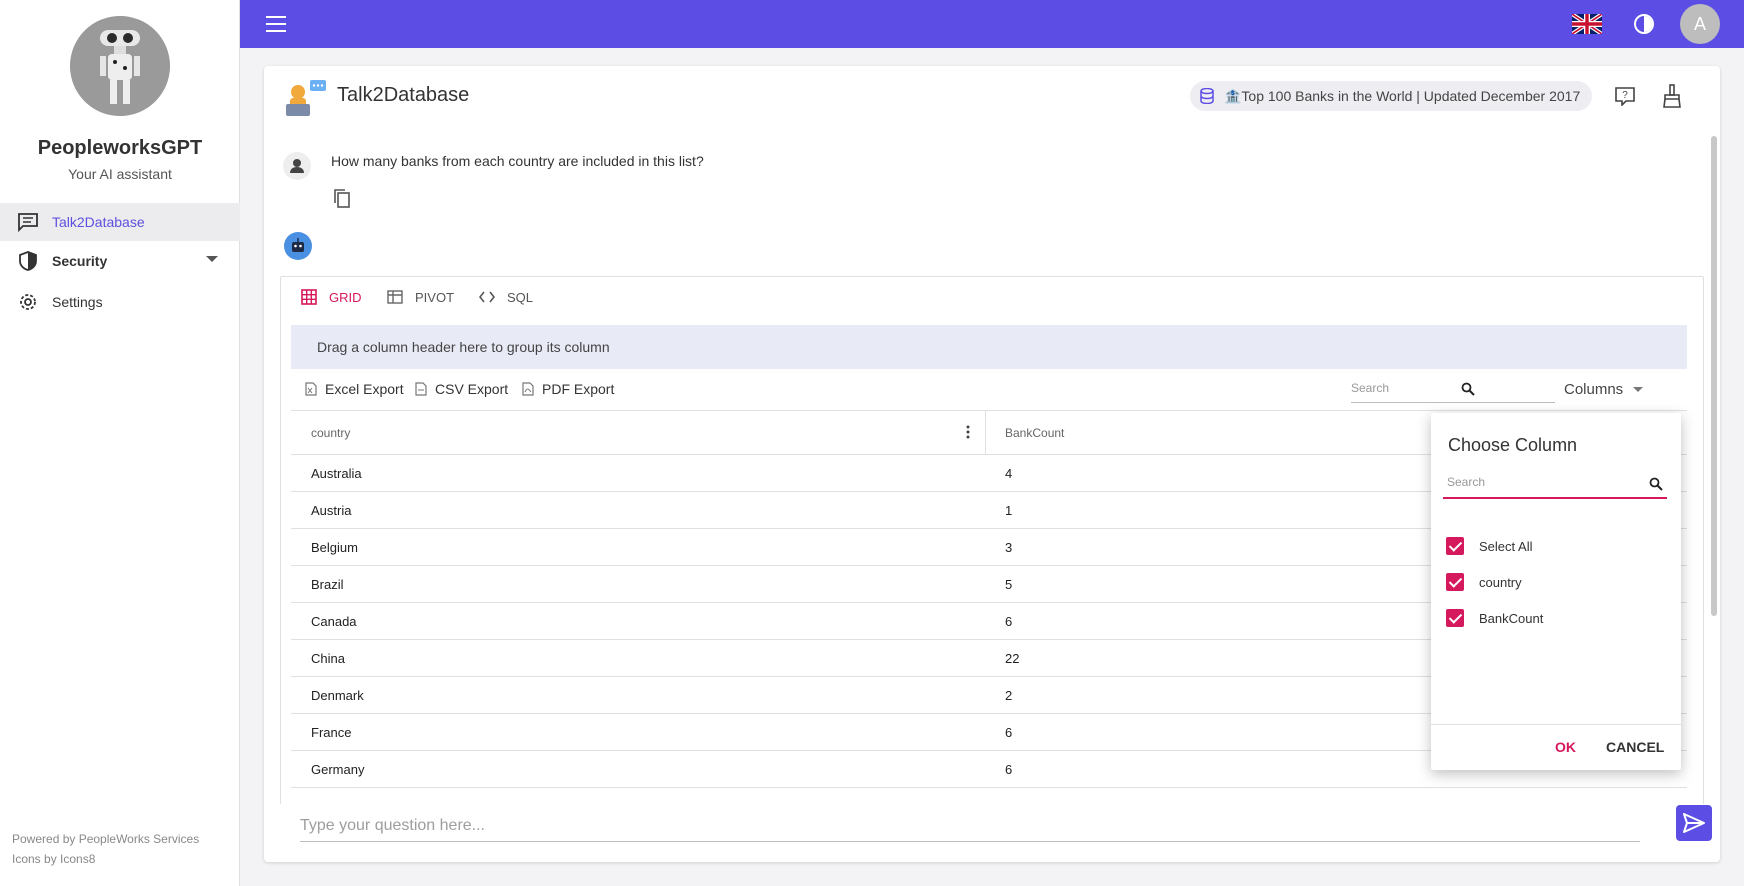 This screenshot has height=886, width=1744. I want to click on help-icon: ?, so click(1625, 96).